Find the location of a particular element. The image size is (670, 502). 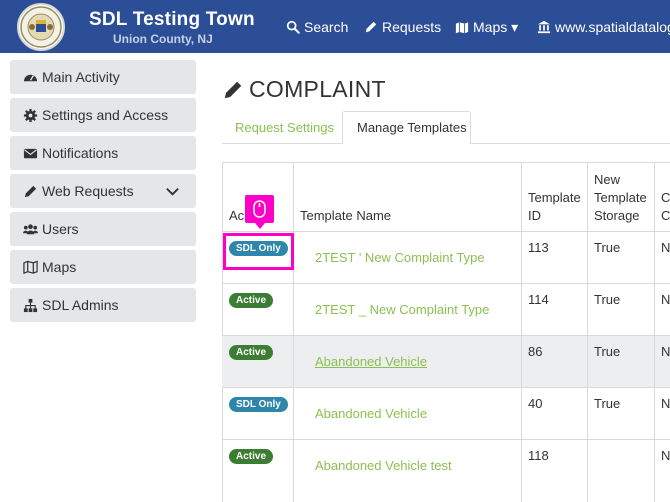

nav-requests-label: Requests is located at coordinates (412, 27).